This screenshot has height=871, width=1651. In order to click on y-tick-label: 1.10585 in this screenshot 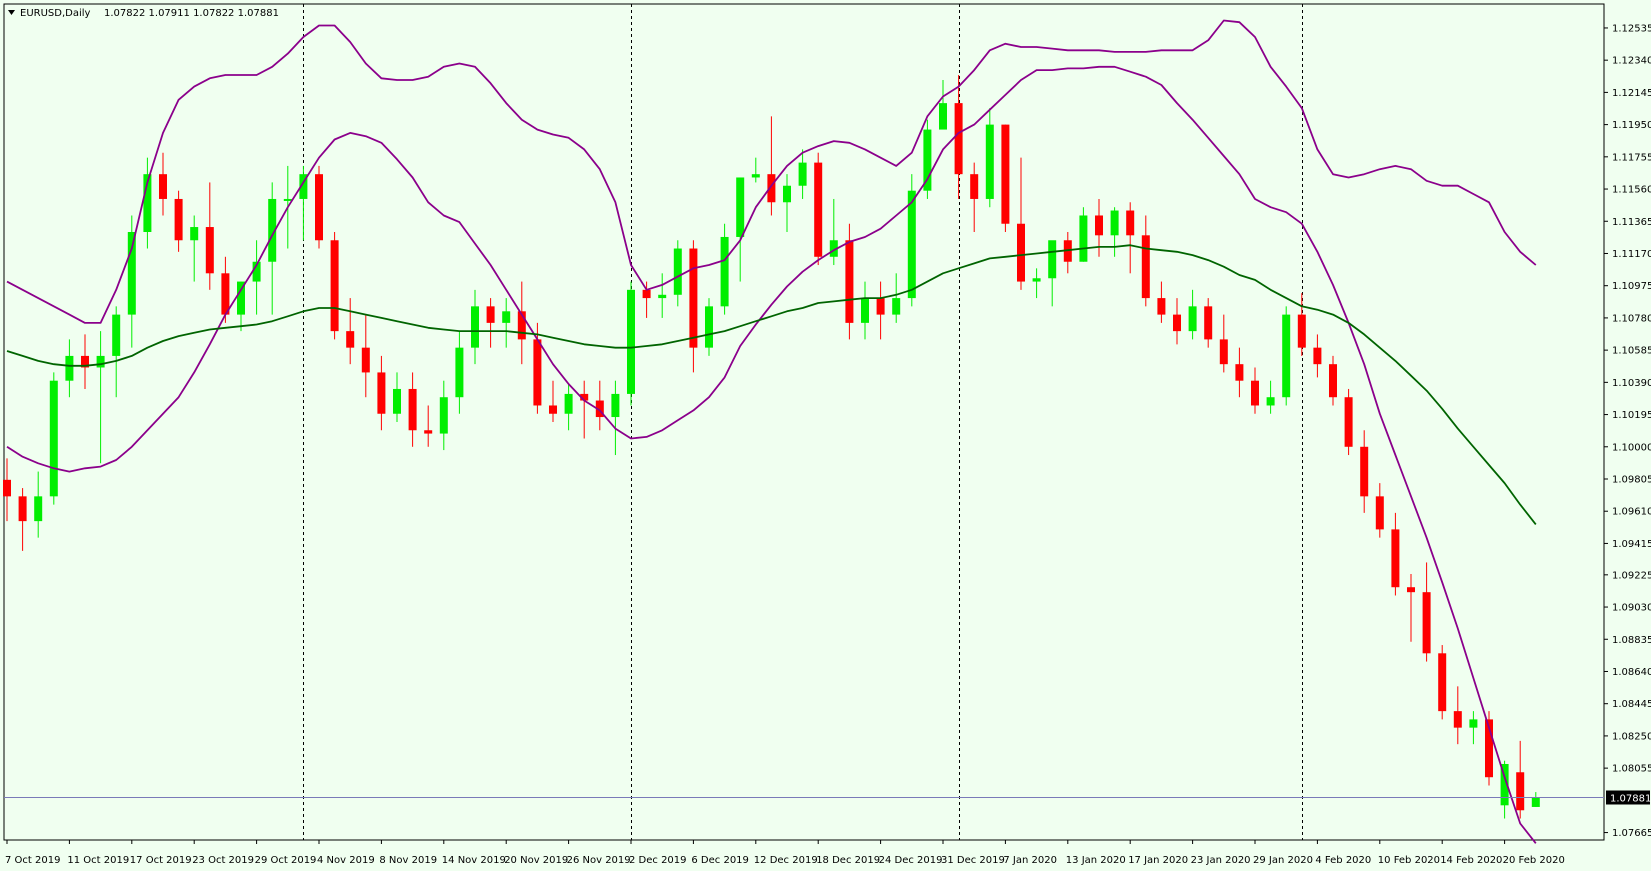, I will do `click(1631, 351)`.